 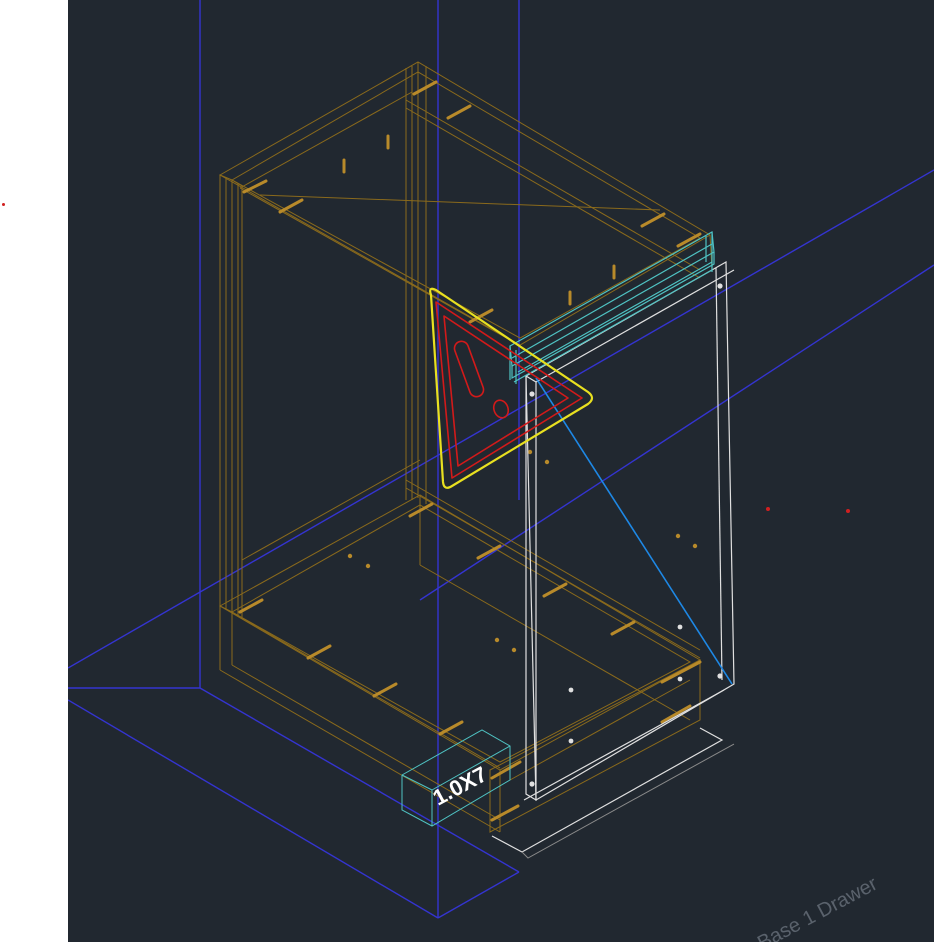 What do you see at coordinates (481, 379) in the screenshot?
I see `warning-exclamation-mark` at bounding box center [481, 379].